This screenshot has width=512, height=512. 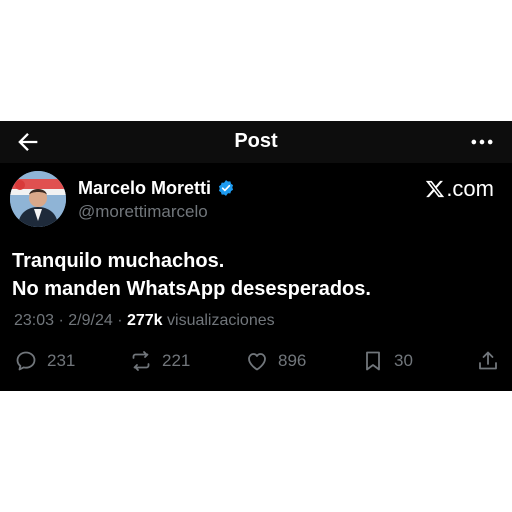 What do you see at coordinates (435, 189) in the screenshot?
I see `x-logo-icon` at bounding box center [435, 189].